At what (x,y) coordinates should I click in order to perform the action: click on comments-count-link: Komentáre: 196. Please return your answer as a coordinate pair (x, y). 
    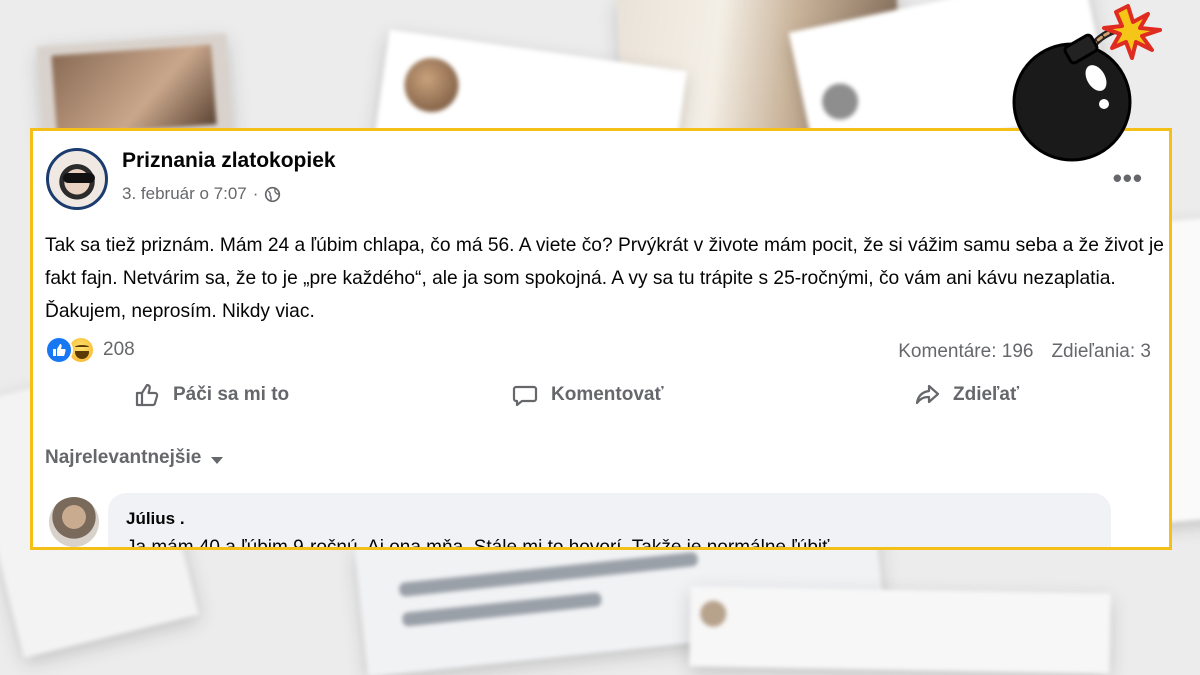
    Looking at the image, I should click on (965, 352).